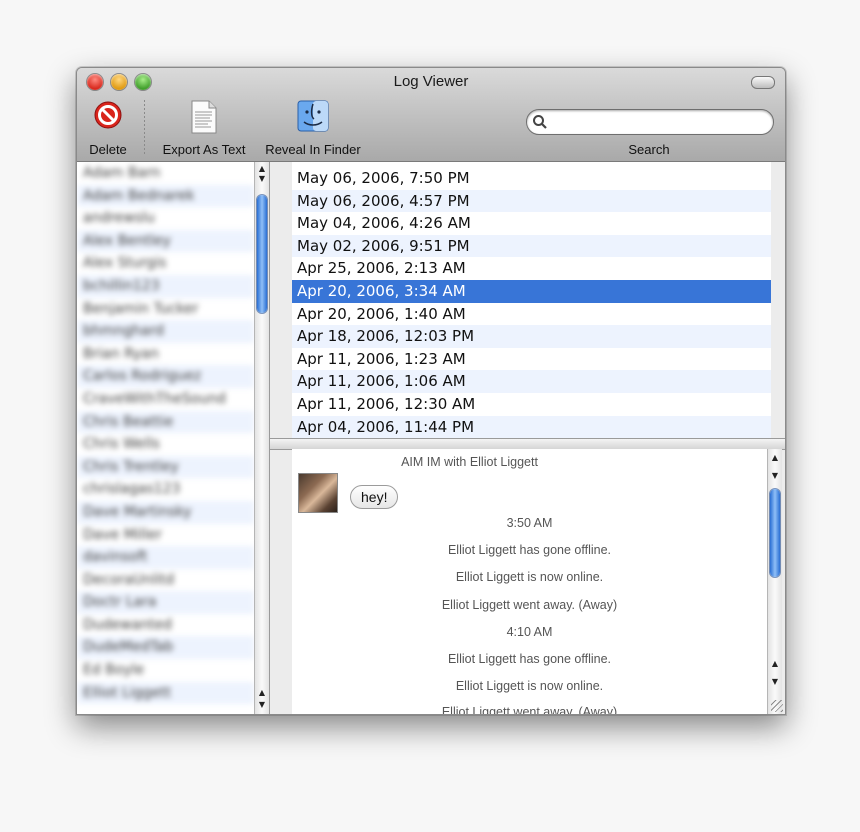 This screenshot has width=860, height=832. I want to click on contact-list-item: Ed Boyle, so click(165, 670).